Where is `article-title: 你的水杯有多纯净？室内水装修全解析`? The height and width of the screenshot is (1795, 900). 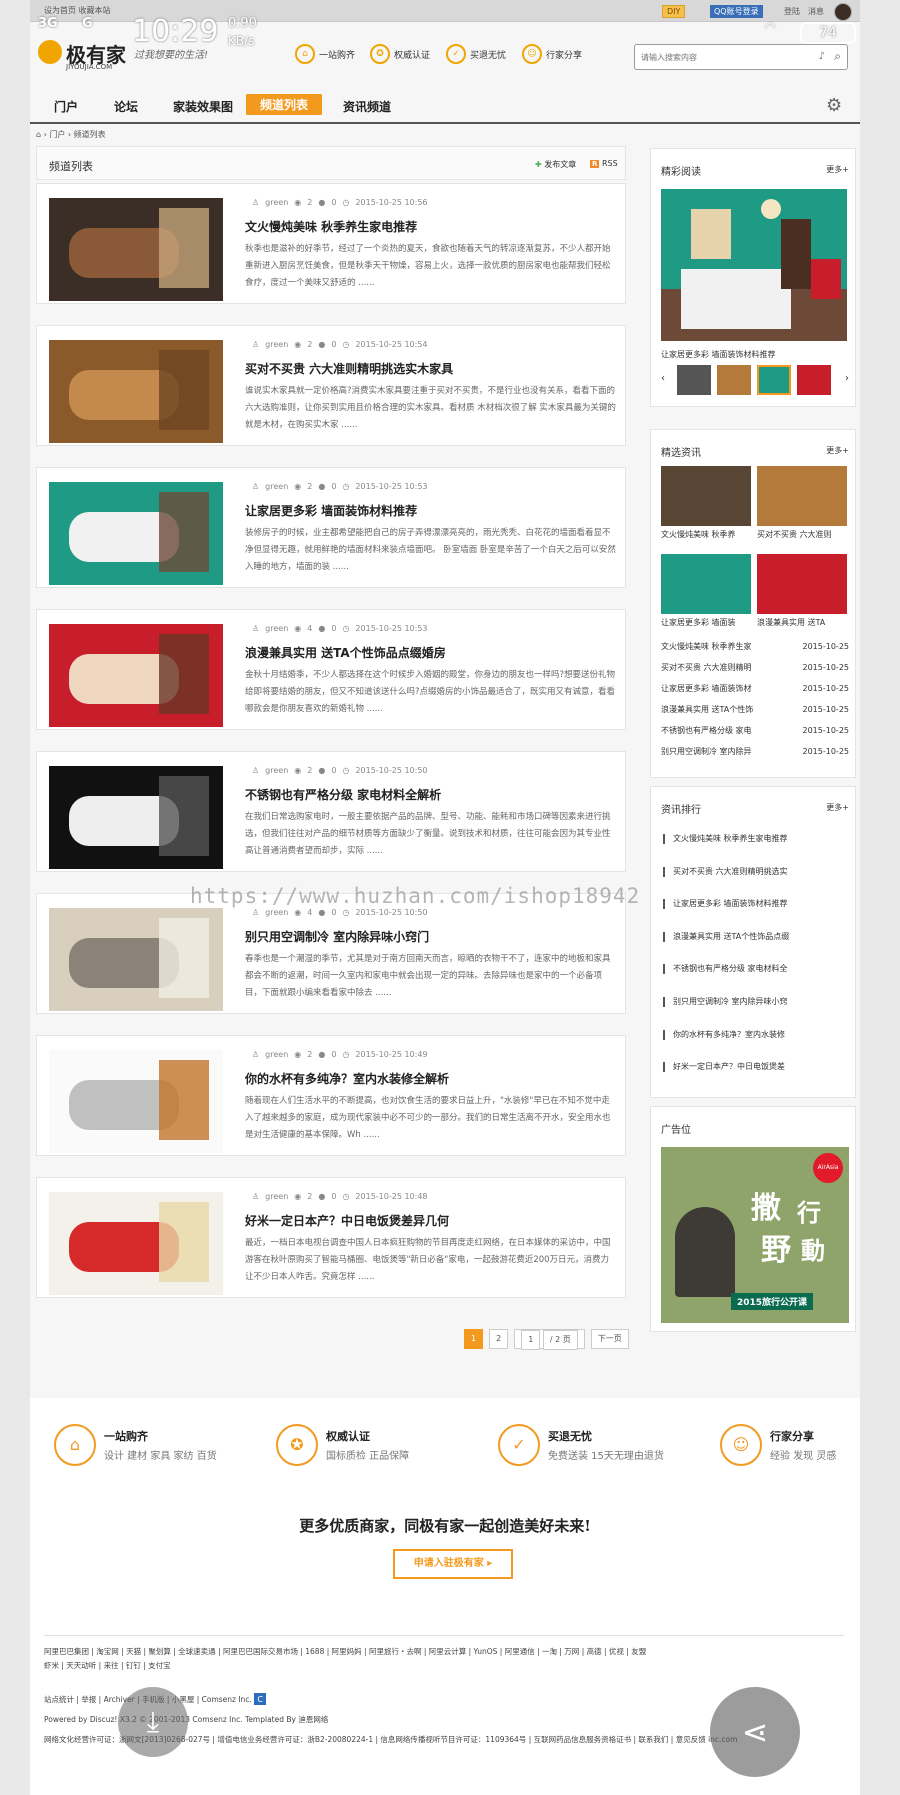
article-title: 你的水杯有多纯净？室内水装修全解析 is located at coordinates (347, 1078).